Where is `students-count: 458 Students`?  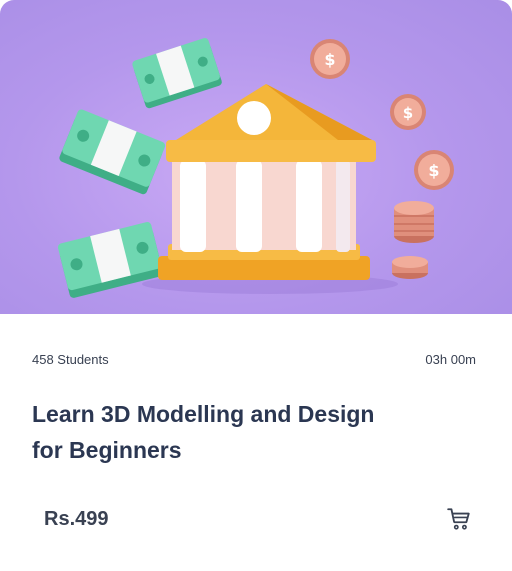 students-count: 458 Students is located at coordinates (70, 359).